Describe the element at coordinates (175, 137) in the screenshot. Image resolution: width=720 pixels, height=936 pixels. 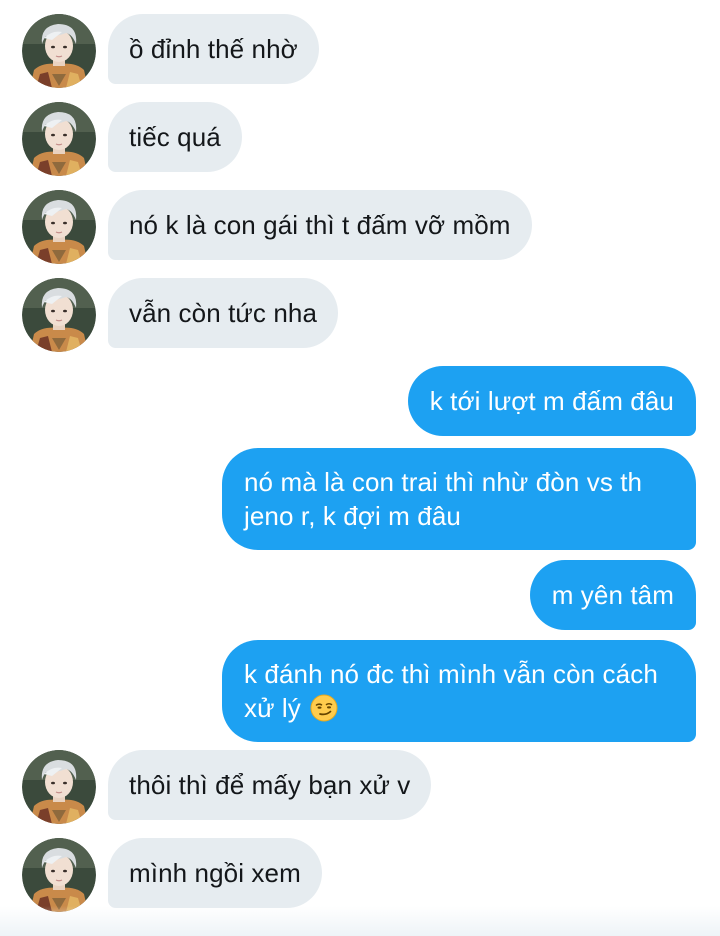
I see `message-bubble: tiếc quá` at that location.